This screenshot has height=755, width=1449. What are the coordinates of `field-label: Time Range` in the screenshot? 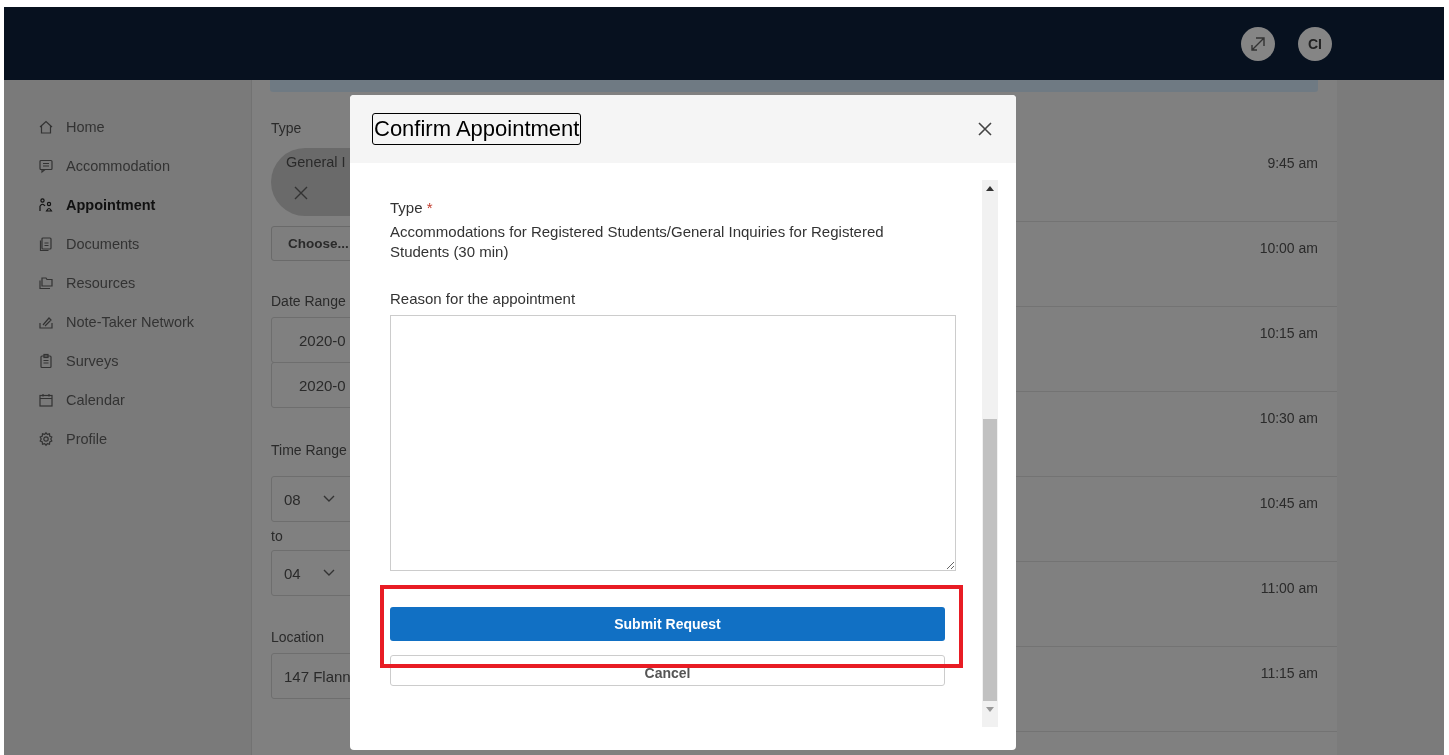 It's located at (309, 450).